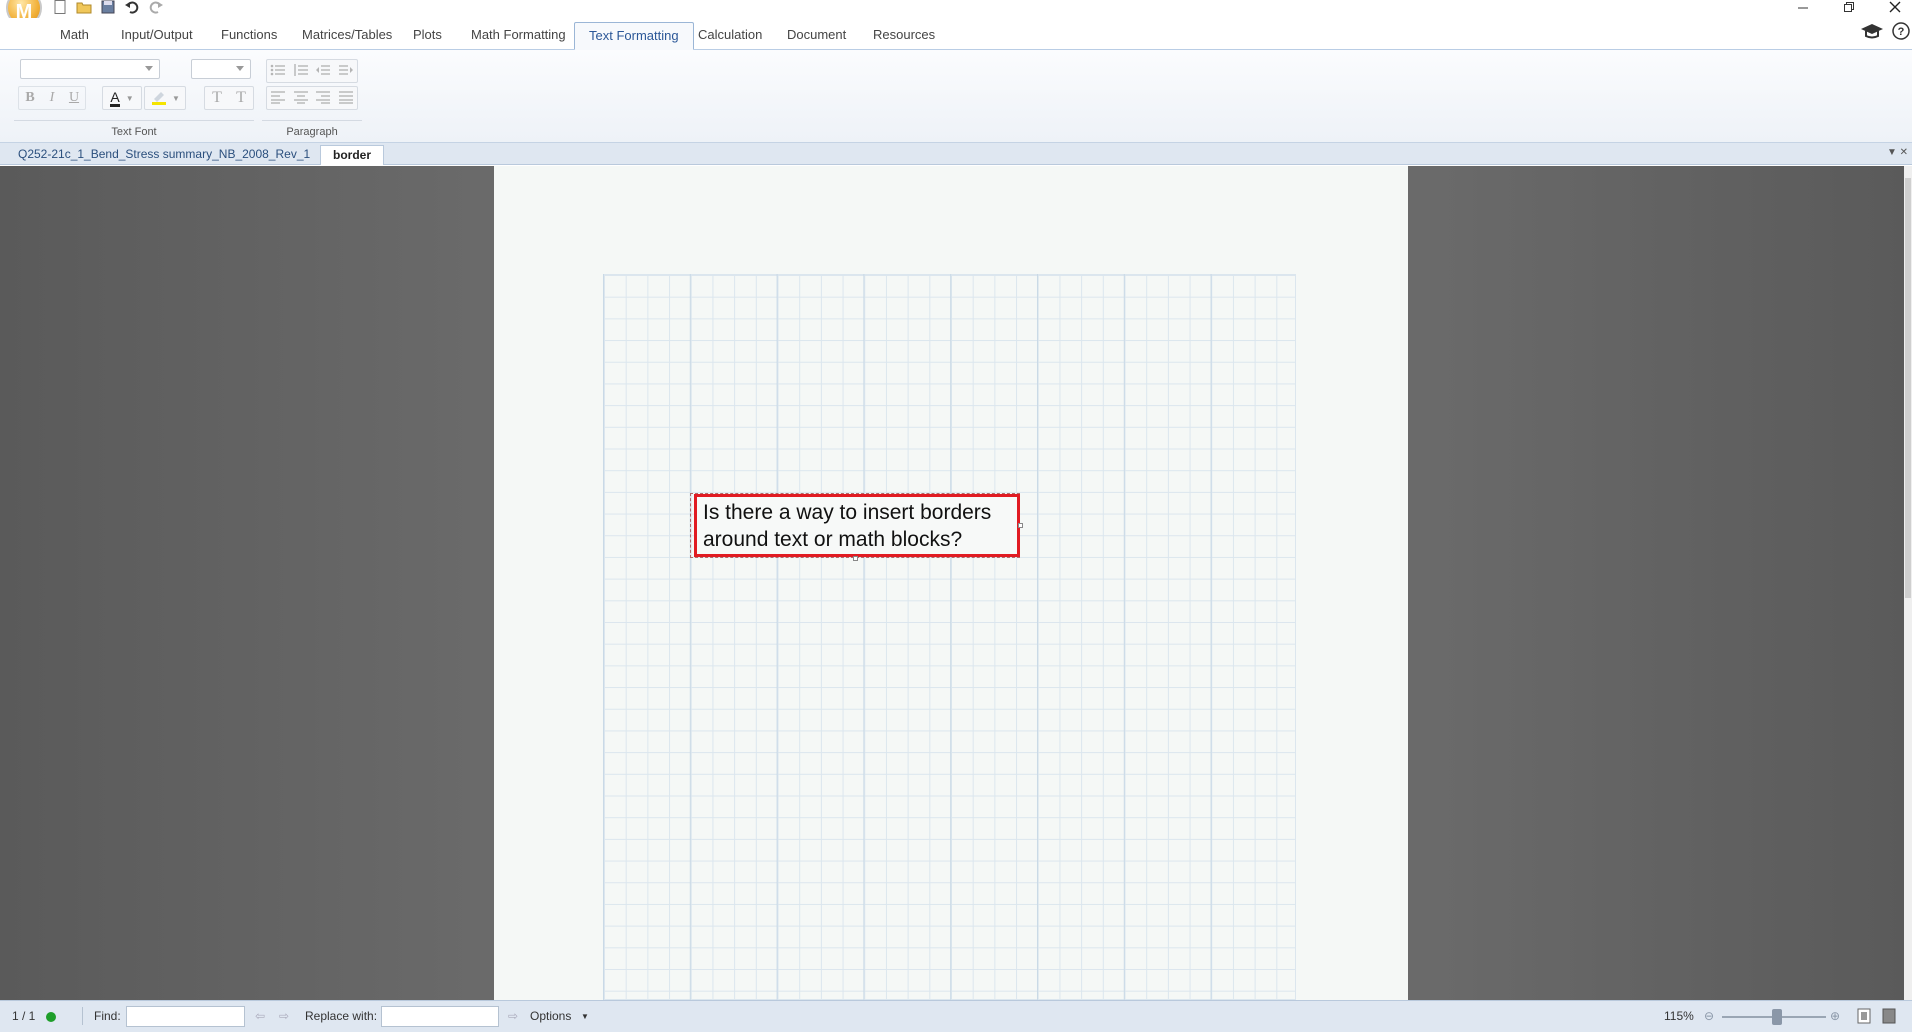  Describe the element at coordinates (74, 36) in the screenshot. I see `tab-math: Math` at that location.